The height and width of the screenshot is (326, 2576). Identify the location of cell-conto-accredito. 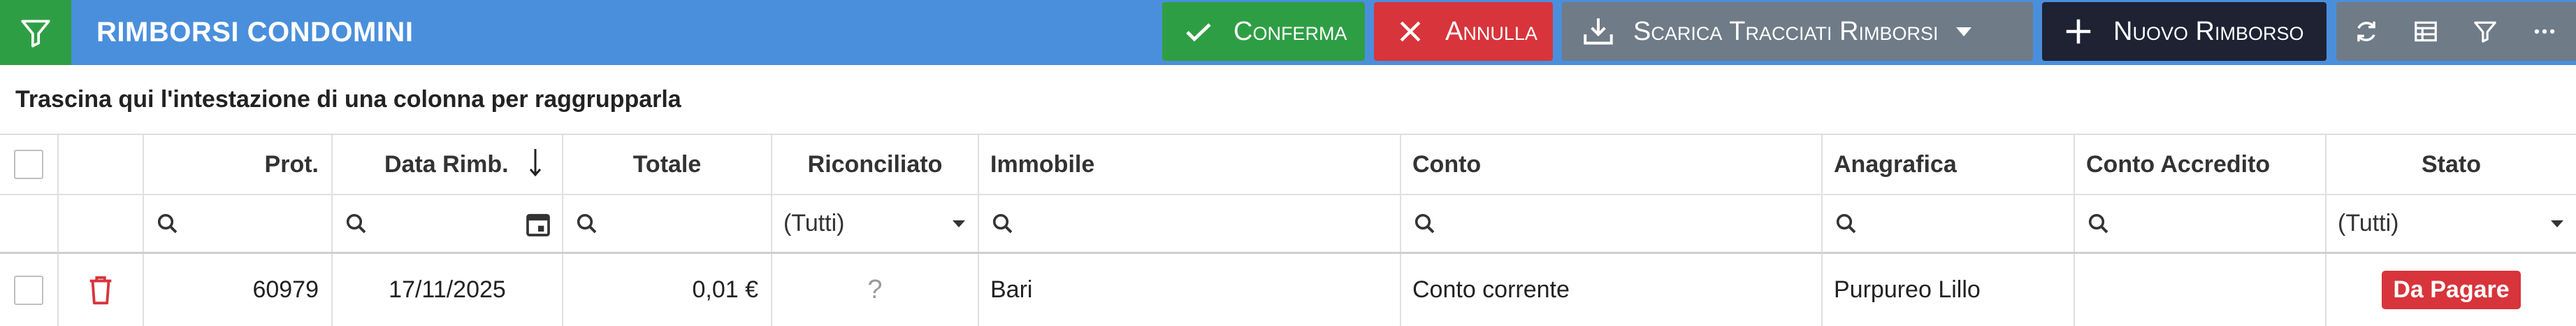
(2201, 290).